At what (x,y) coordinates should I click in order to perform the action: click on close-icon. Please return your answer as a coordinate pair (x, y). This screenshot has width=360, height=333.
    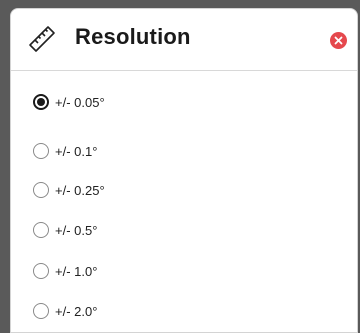
    Looking at the image, I should click on (338, 40).